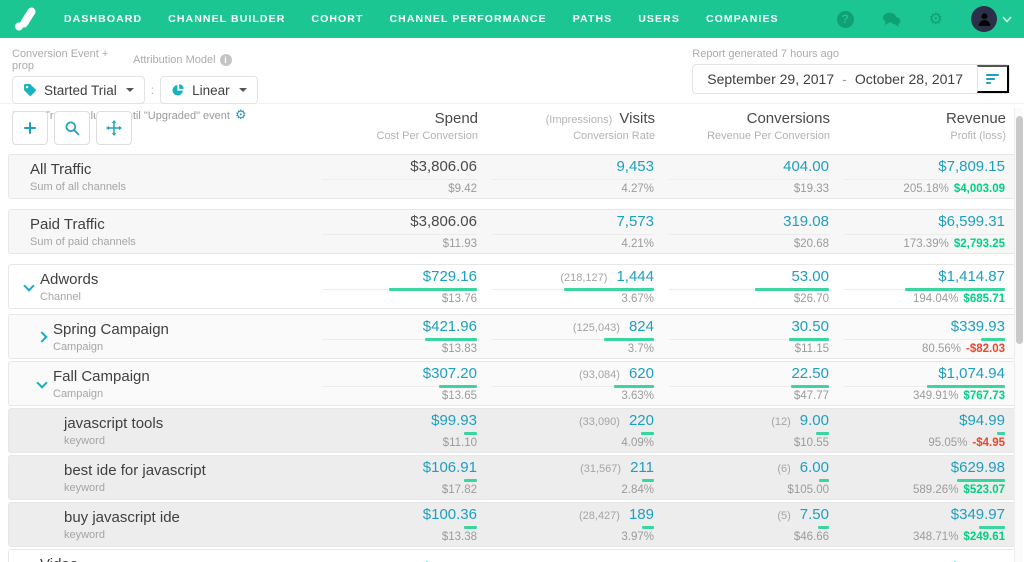 The height and width of the screenshot is (562, 1024). I want to click on user-menu, so click(991, 19).